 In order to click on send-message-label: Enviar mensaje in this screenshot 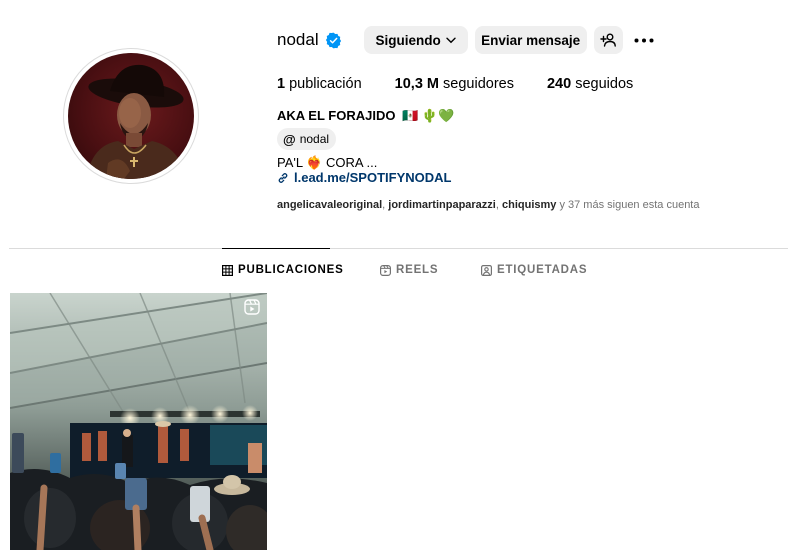, I will do `click(531, 40)`.